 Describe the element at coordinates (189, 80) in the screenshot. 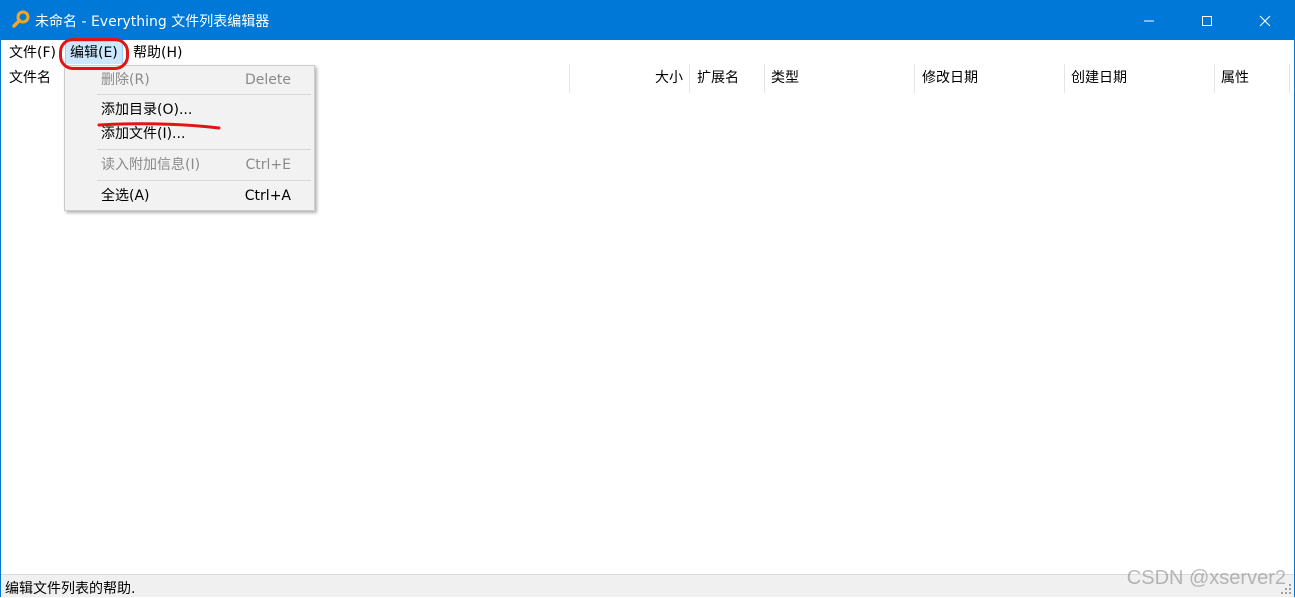

I see `menu-item-delete: 删除(R) Delete` at that location.